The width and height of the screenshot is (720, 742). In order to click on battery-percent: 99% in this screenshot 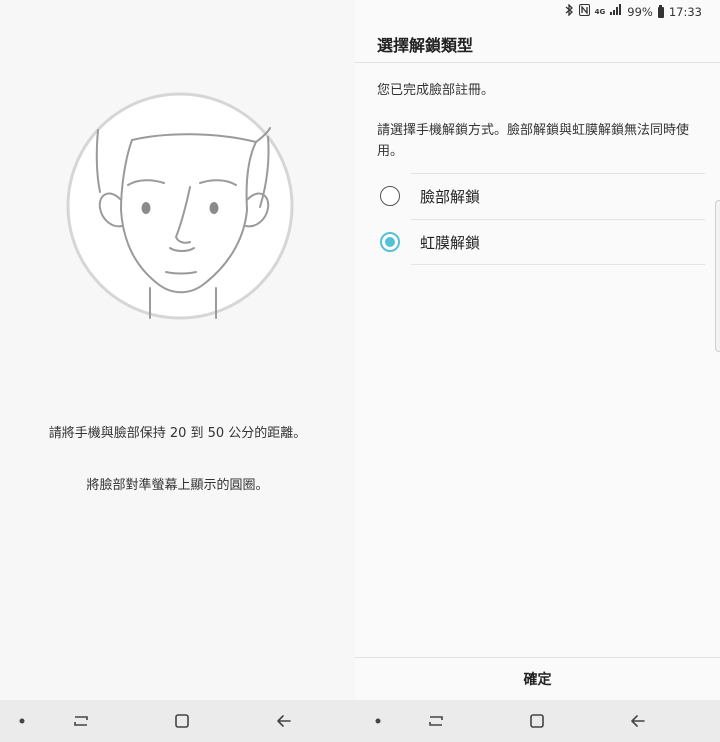, I will do `click(640, 12)`.